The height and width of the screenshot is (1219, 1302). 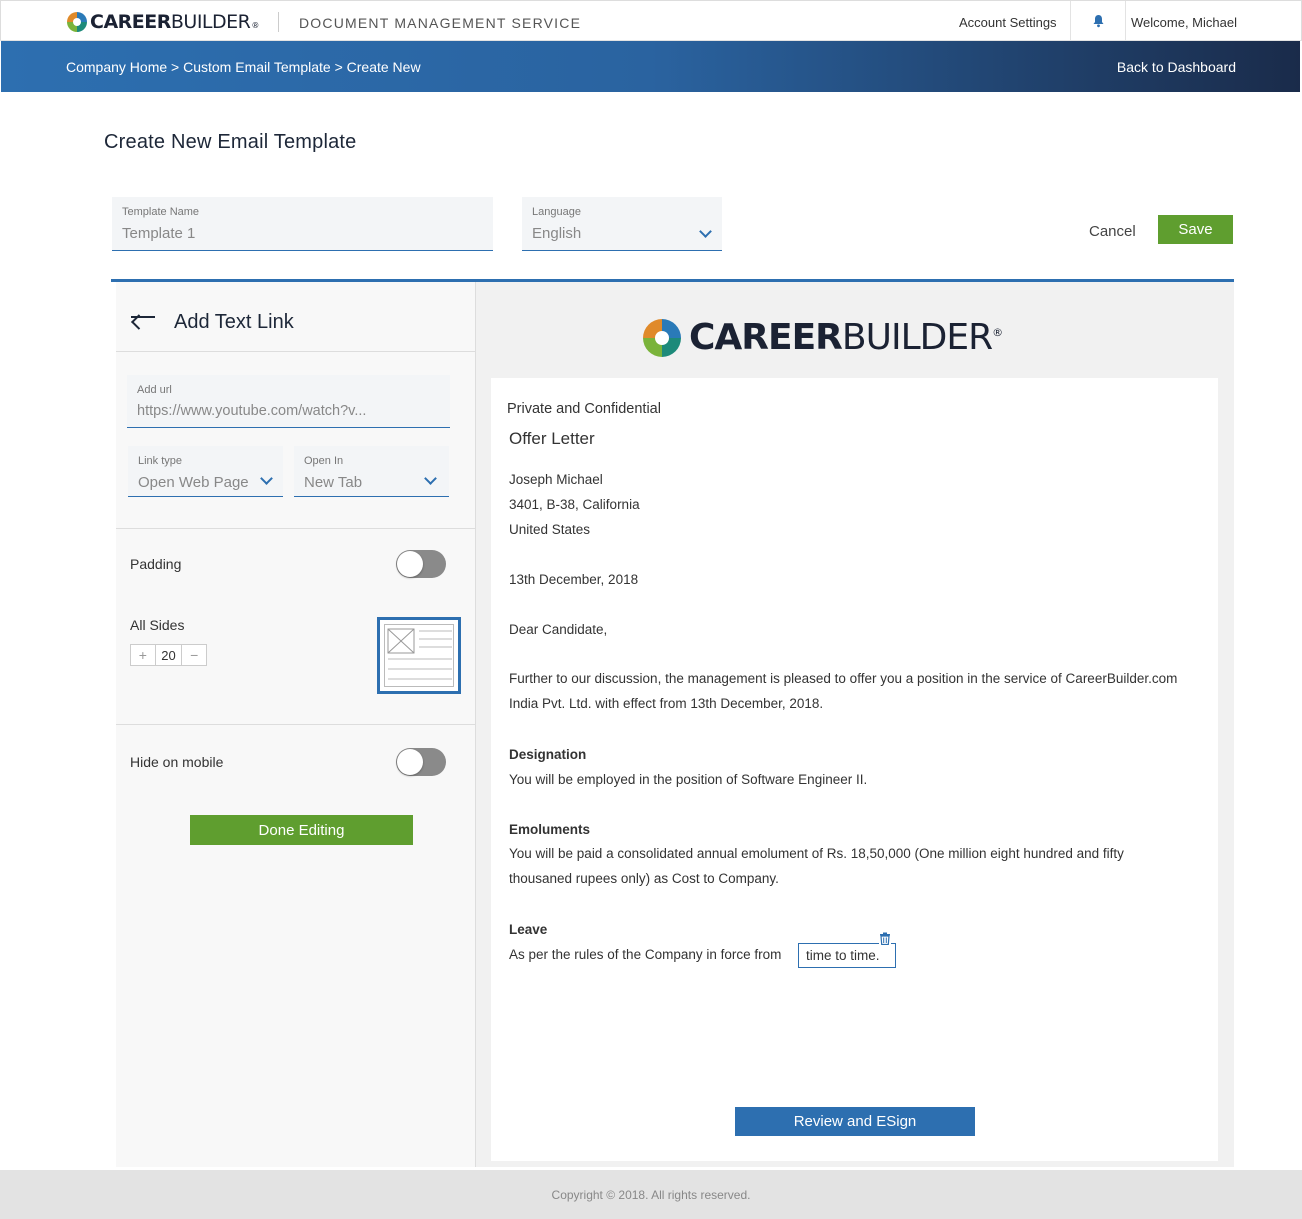 What do you see at coordinates (574, 504) in the screenshot?
I see `address-line-1: 3401, B-38, California` at bounding box center [574, 504].